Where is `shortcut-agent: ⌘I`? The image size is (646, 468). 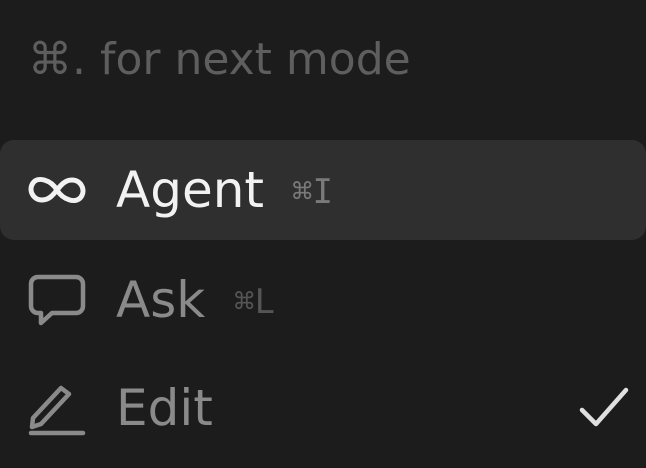 shortcut-agent: ⌘I is located at coordinates (312, 192).